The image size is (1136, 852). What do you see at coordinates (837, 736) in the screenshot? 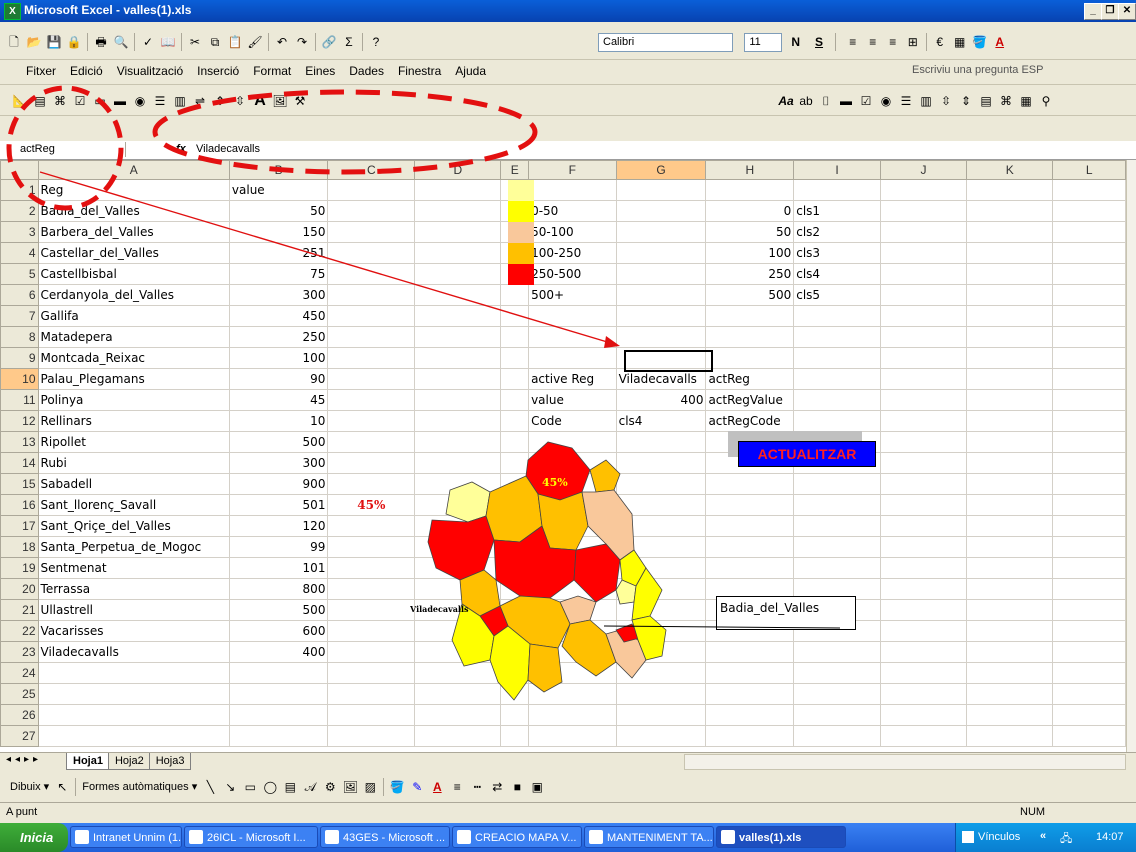
I see `cell-i27` at bounding box center [837, 736].